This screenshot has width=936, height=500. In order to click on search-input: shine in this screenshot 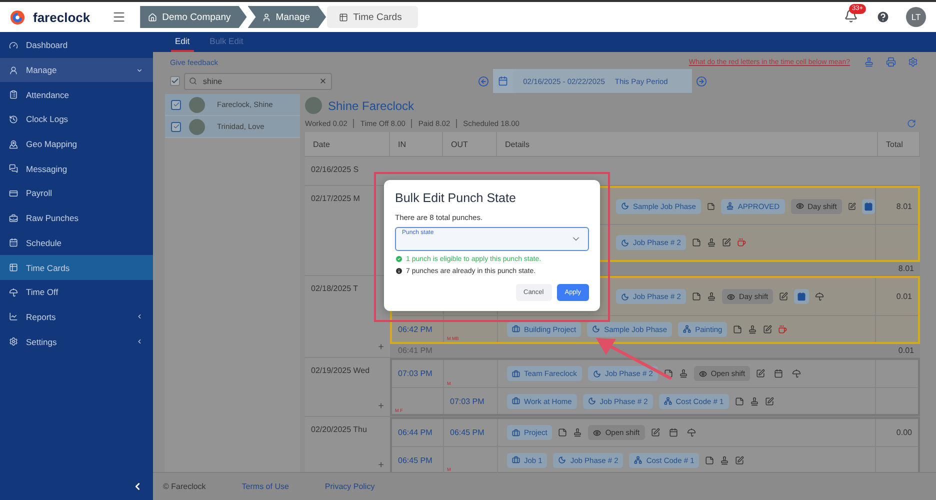, I will do `click(258, 81)`.